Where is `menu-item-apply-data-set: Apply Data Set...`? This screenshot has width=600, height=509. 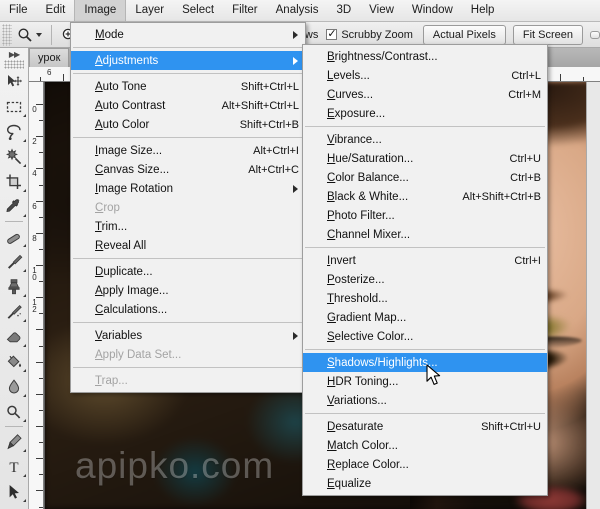
menu-item-apply-data-set: Apply Data Set... is located at coordinates (188, 354).